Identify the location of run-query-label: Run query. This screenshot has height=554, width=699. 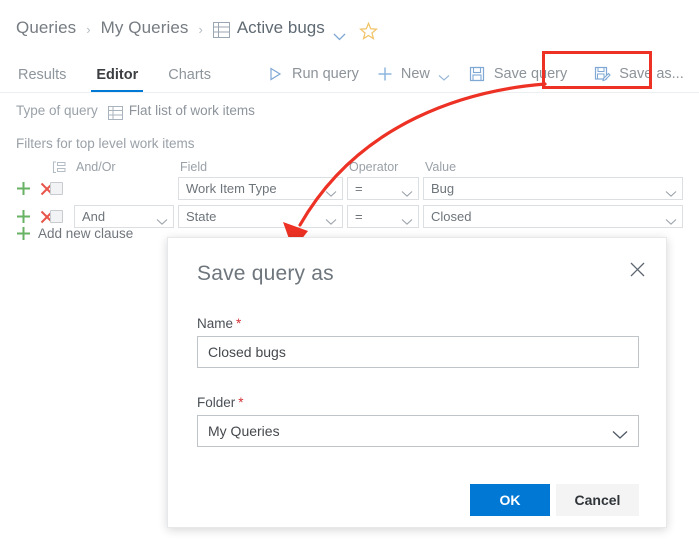
(325, 74).